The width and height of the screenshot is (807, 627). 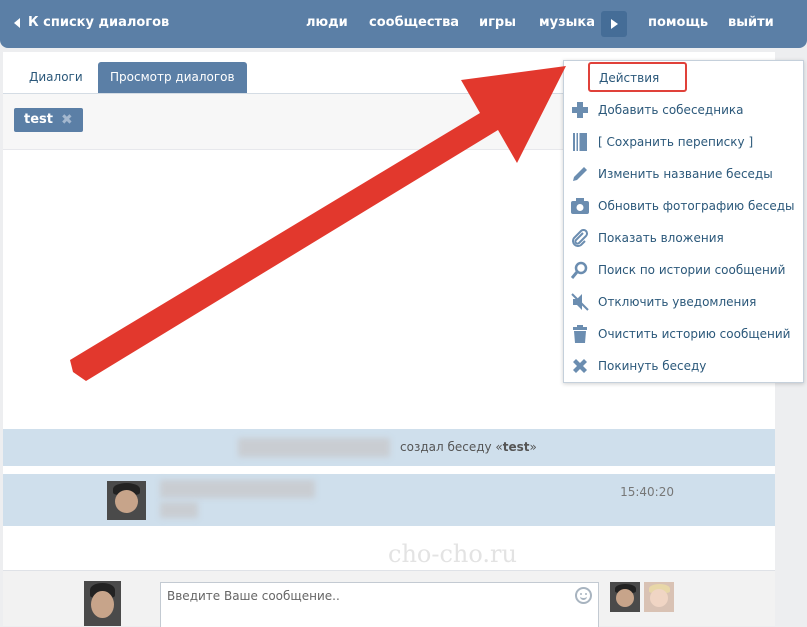 What do you see at coordinates (683, 238) in the screenshot?
I see `menu-item-attachments: Показать вложения` at bounding box center [683, 238].